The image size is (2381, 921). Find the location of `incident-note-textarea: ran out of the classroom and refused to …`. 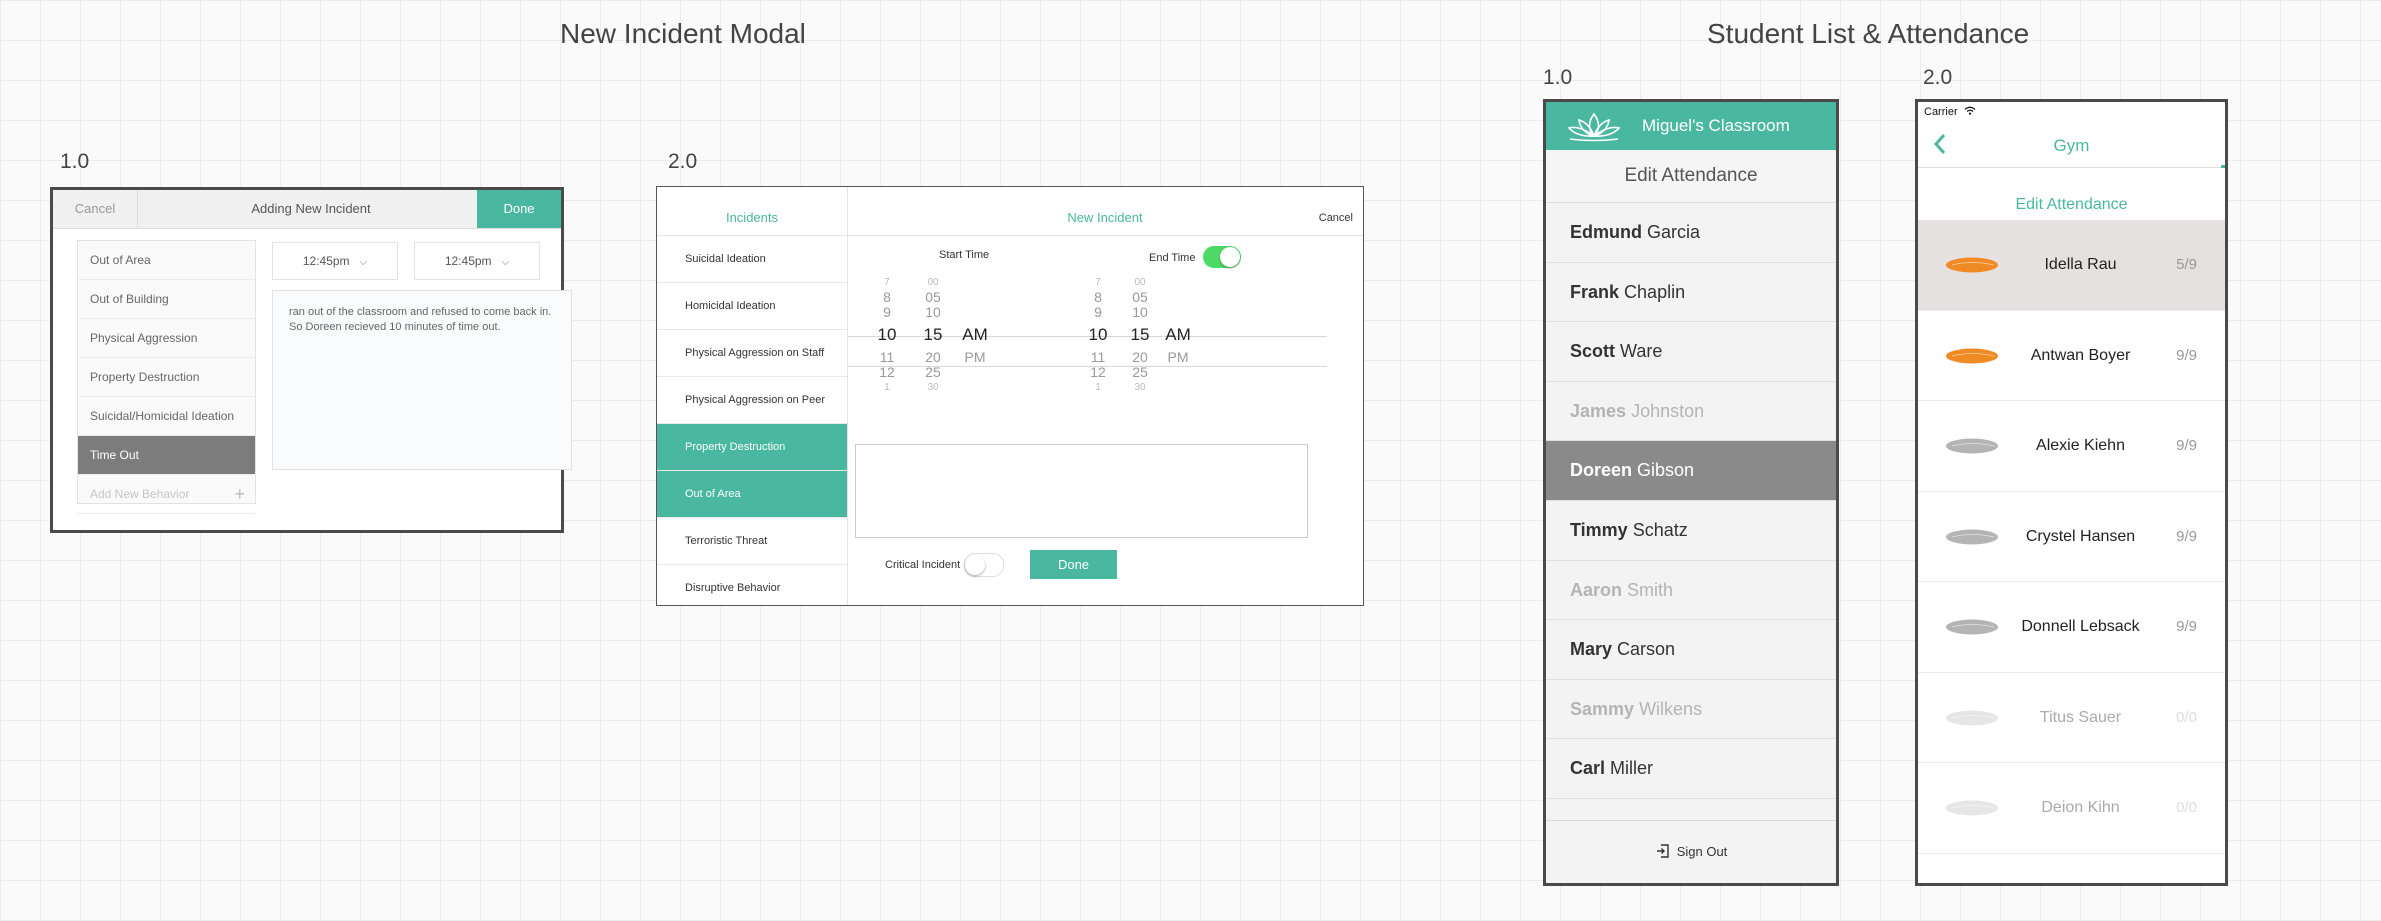

incident-note-textarea: ran out of the classroom and refused to … is located at coordinates (422, 380).